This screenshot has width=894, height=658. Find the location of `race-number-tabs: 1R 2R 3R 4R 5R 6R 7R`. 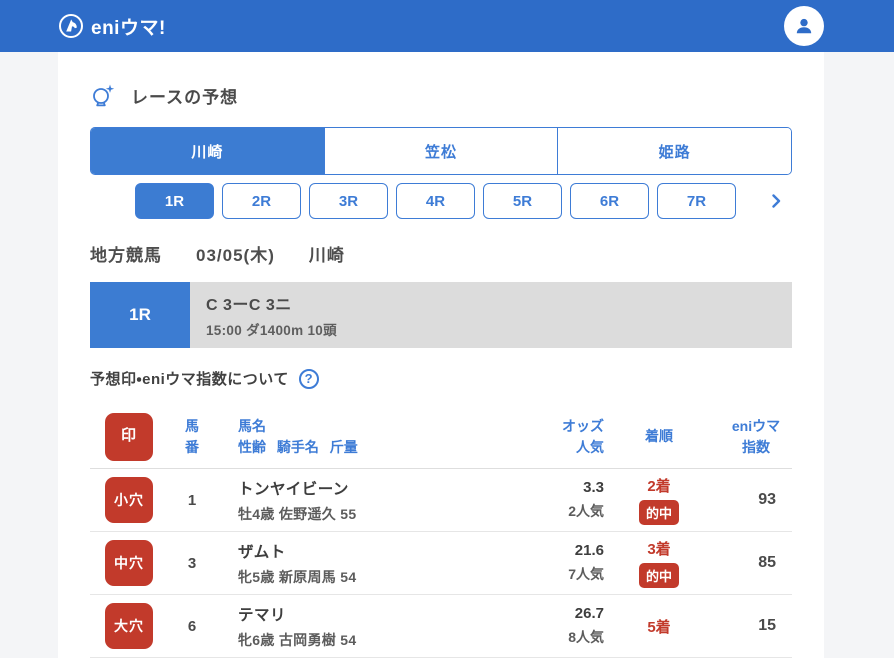

race-number-tabs: 1R 2R 3R 4R 5R 6R 7R is located at coordinates (441, 201).